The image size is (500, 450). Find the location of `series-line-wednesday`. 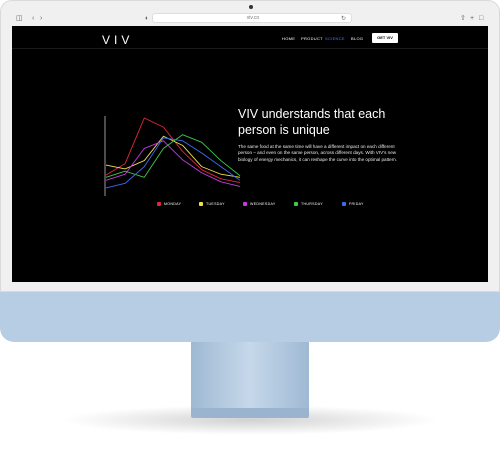

series-line-wednesday is located at coordinates (173, 163).